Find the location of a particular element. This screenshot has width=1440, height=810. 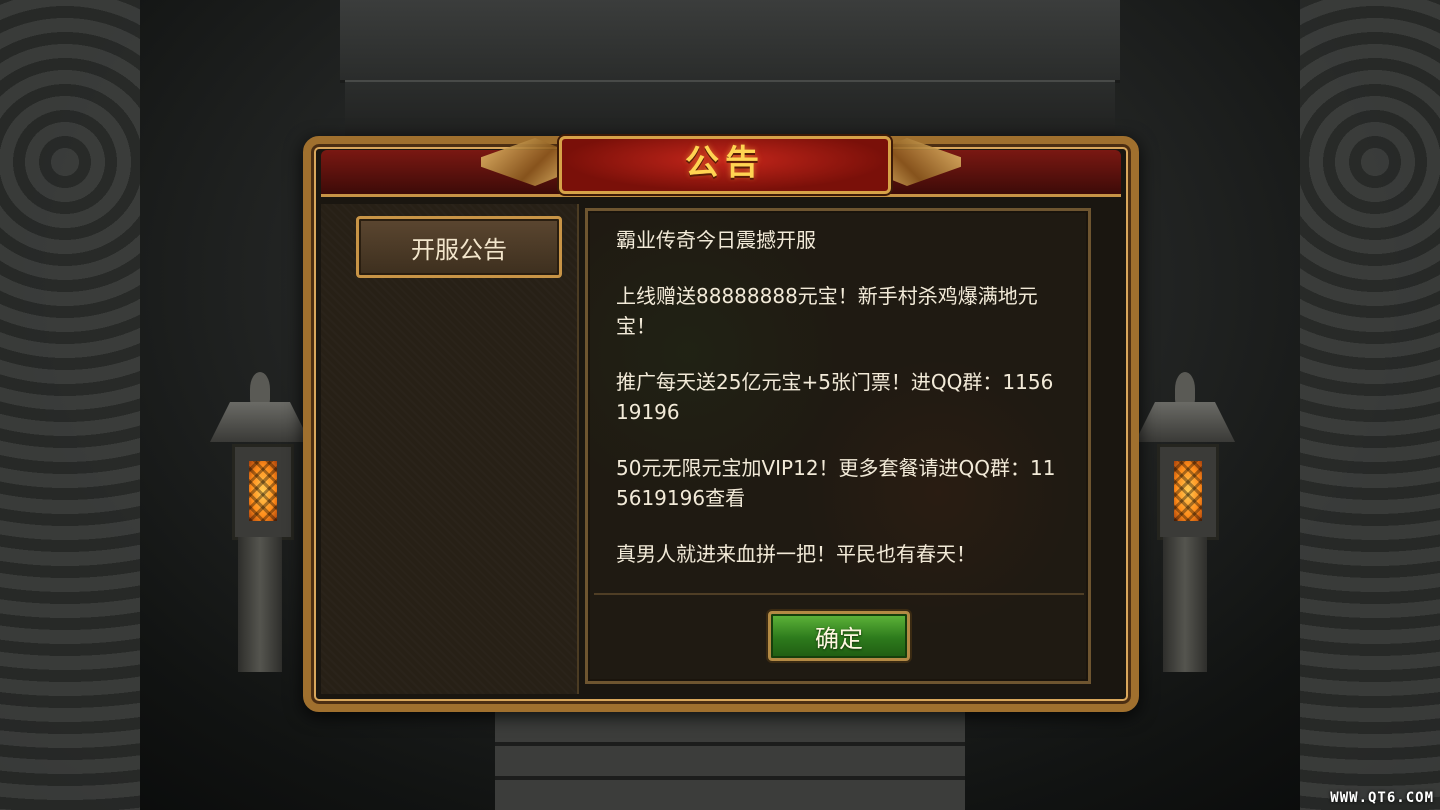

notice-line: 上线赠送88888888元宝！新手村杀鸡爆满地元宝！ is located at coordinates (827, 311).